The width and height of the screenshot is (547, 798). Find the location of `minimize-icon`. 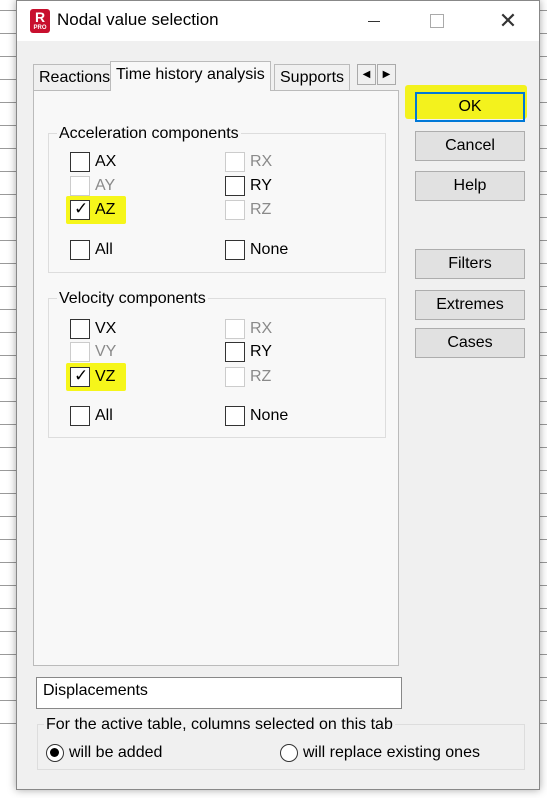

minimize-icon is located at coordinates (374, 21).